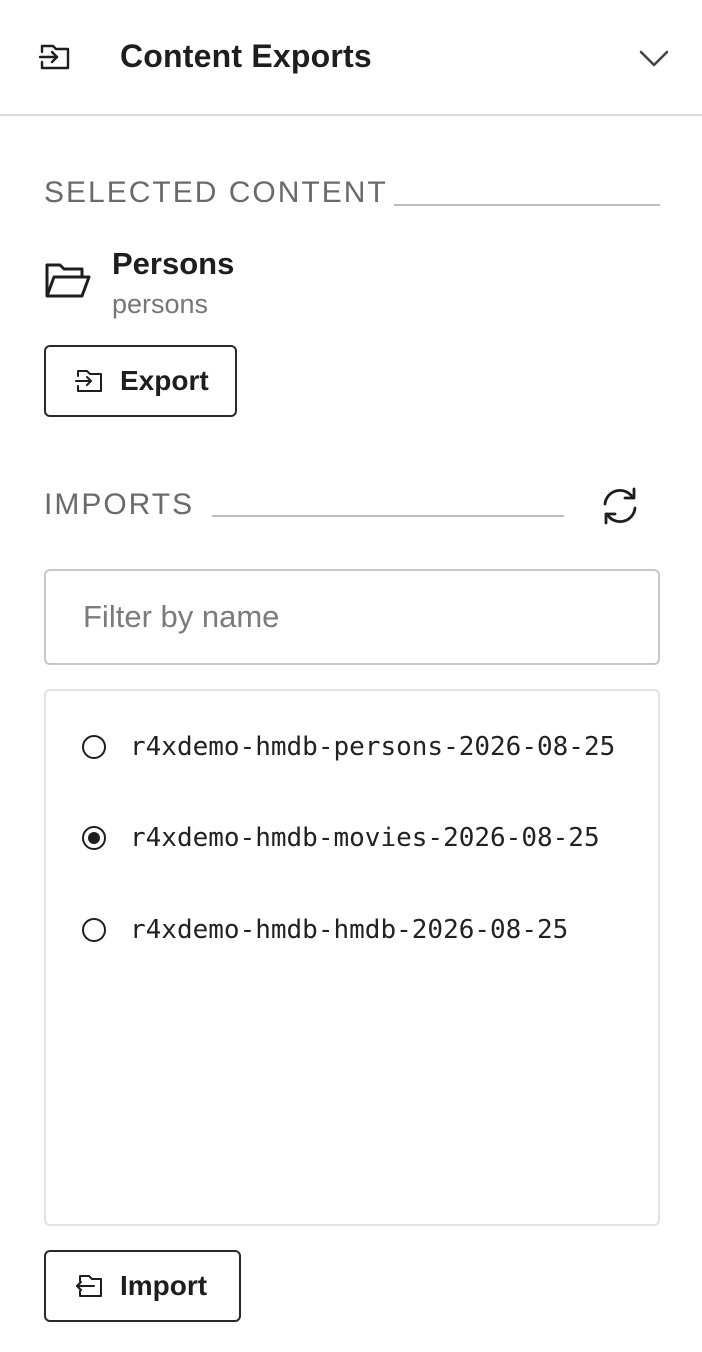 This screenshot has width=702, height=1352. Describe the element at coordinates (89, 1286) in the screenshot. I see `import-icon` at that location.